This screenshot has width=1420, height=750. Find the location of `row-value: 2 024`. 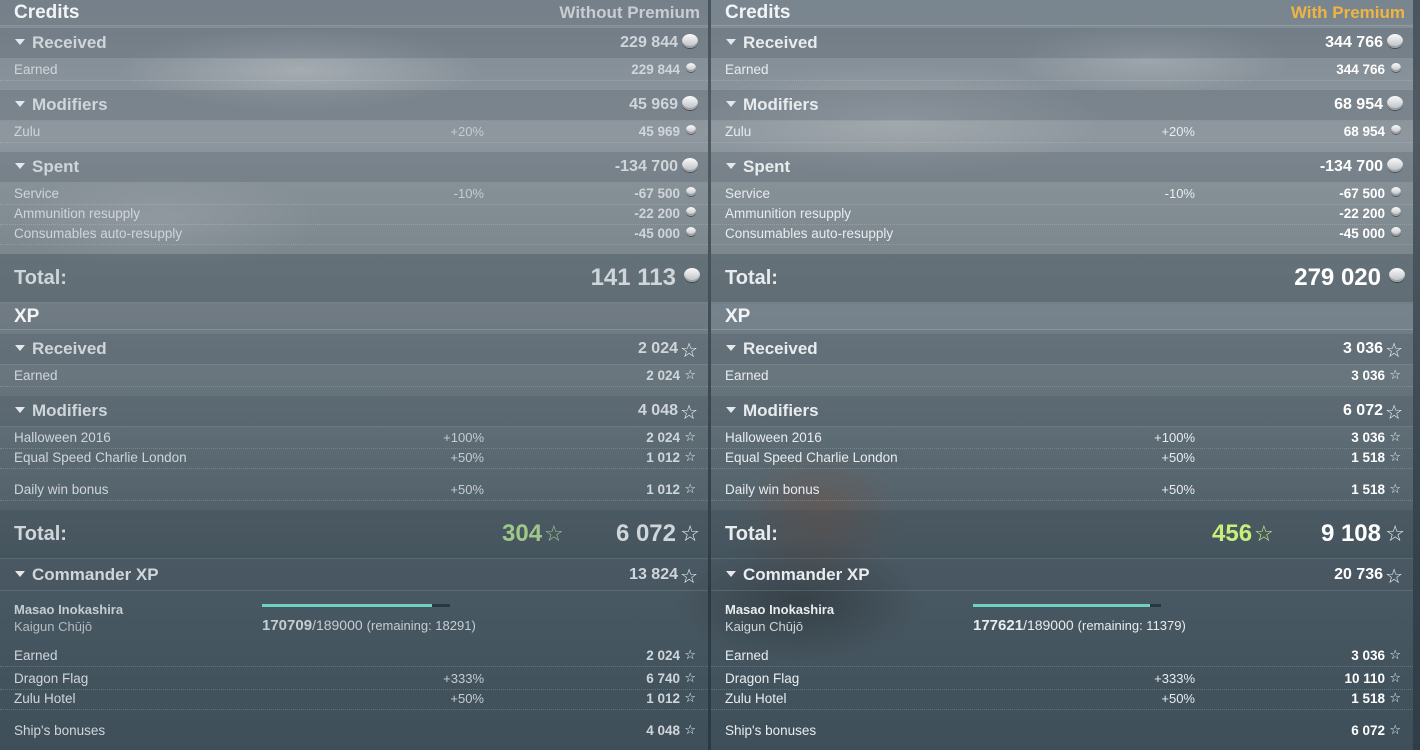

row-value: 2 024 is located at coordinates (663, 655).